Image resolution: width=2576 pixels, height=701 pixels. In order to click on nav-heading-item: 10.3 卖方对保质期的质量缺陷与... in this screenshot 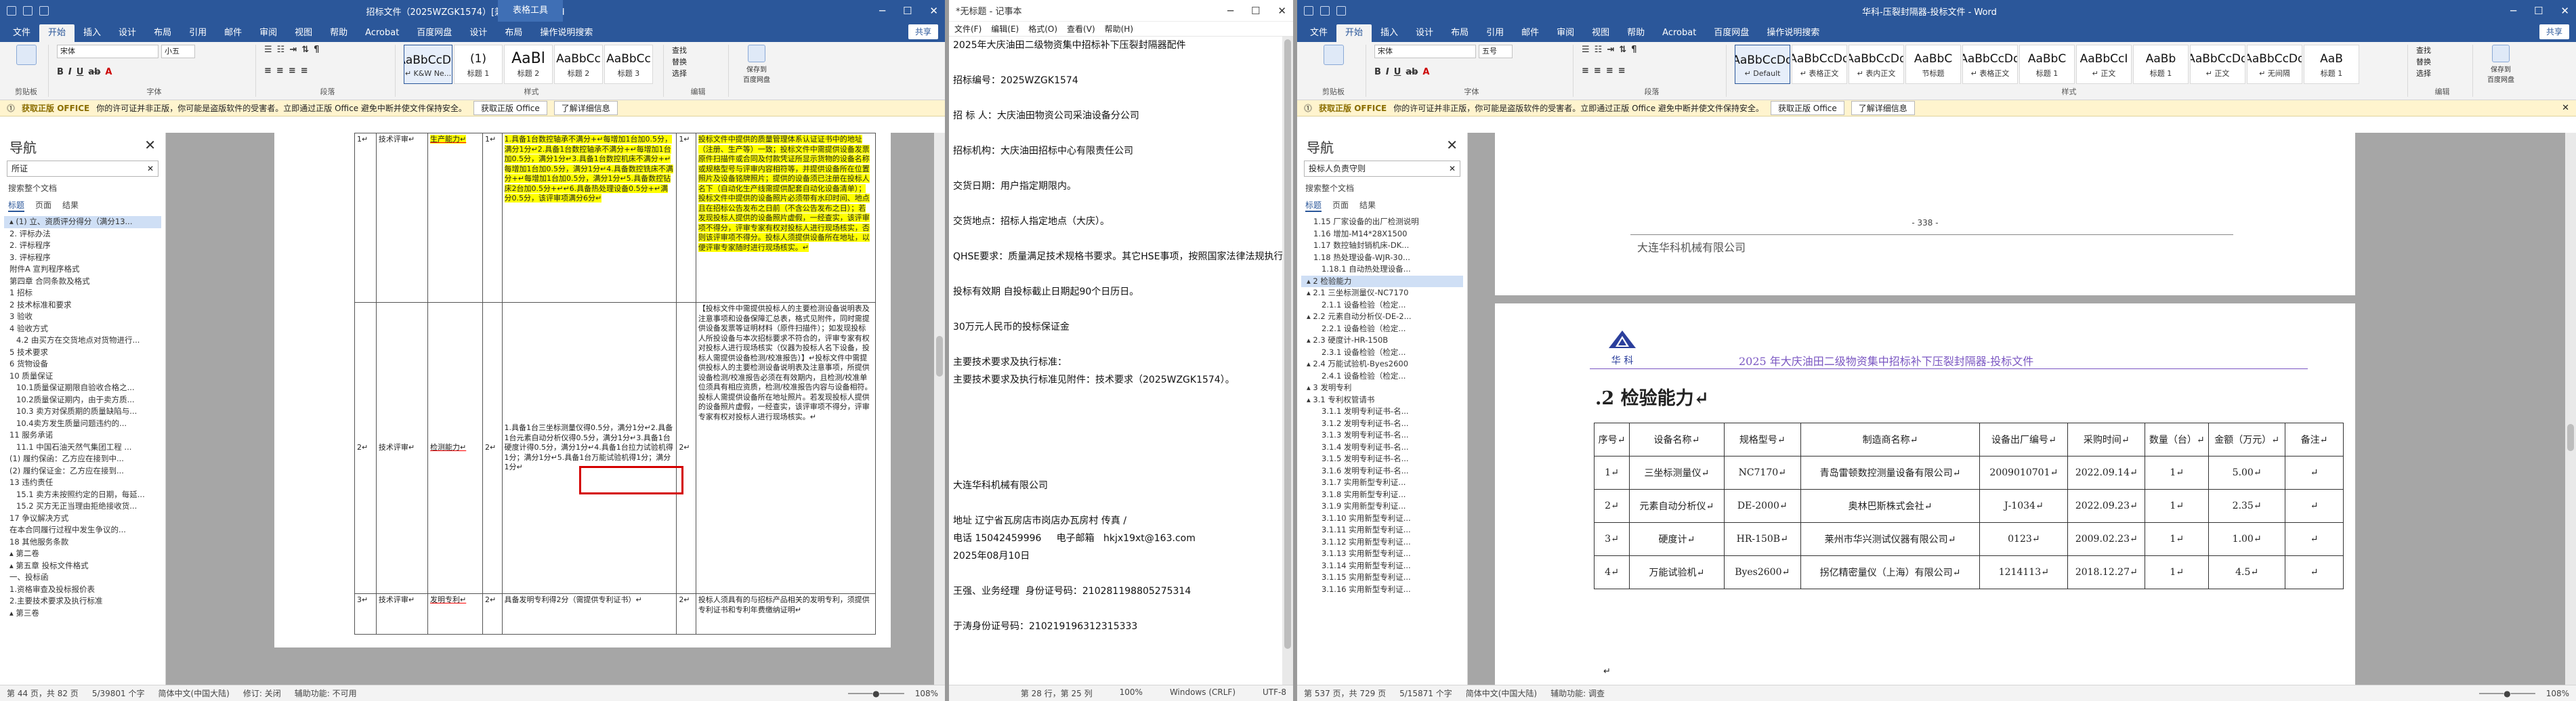, I will do `click(82, 412)`.